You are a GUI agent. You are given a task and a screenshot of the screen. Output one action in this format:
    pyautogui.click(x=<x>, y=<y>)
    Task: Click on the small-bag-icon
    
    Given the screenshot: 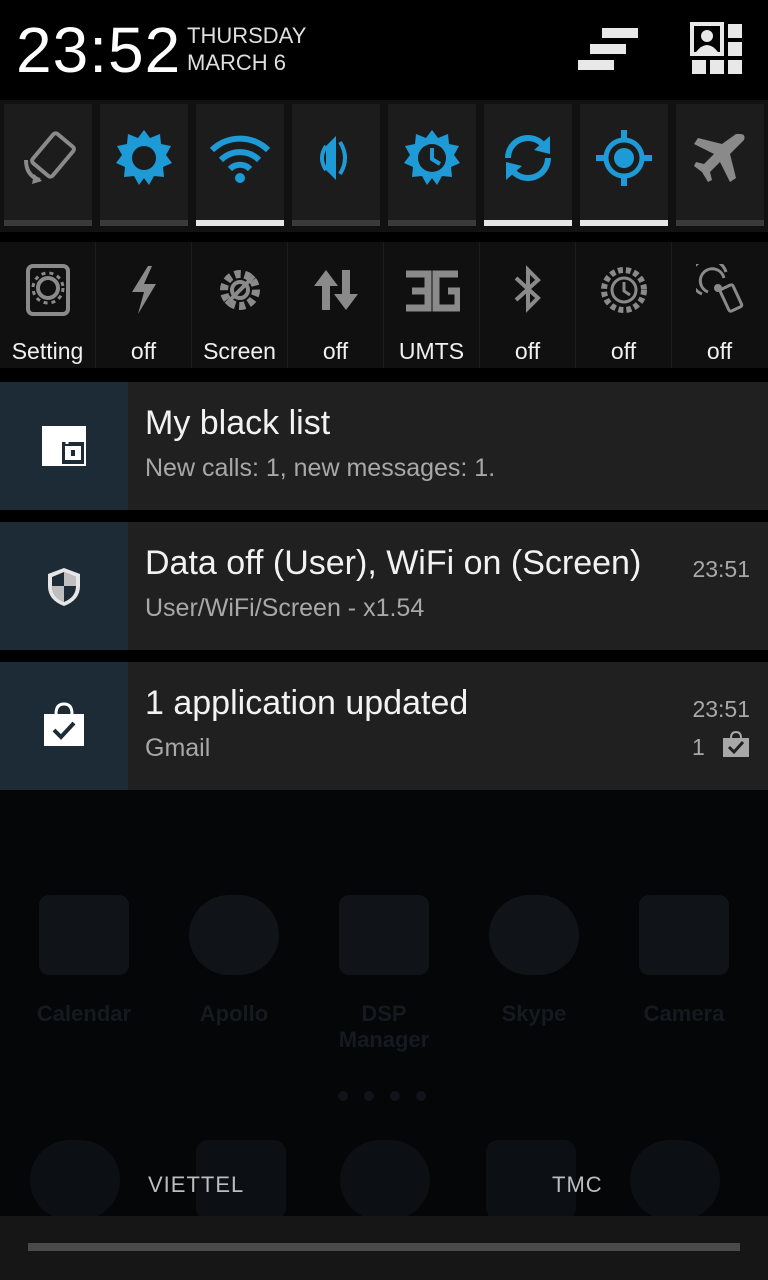 What is the action you would take?
    pyautogui.click(x=736, y=743)
    